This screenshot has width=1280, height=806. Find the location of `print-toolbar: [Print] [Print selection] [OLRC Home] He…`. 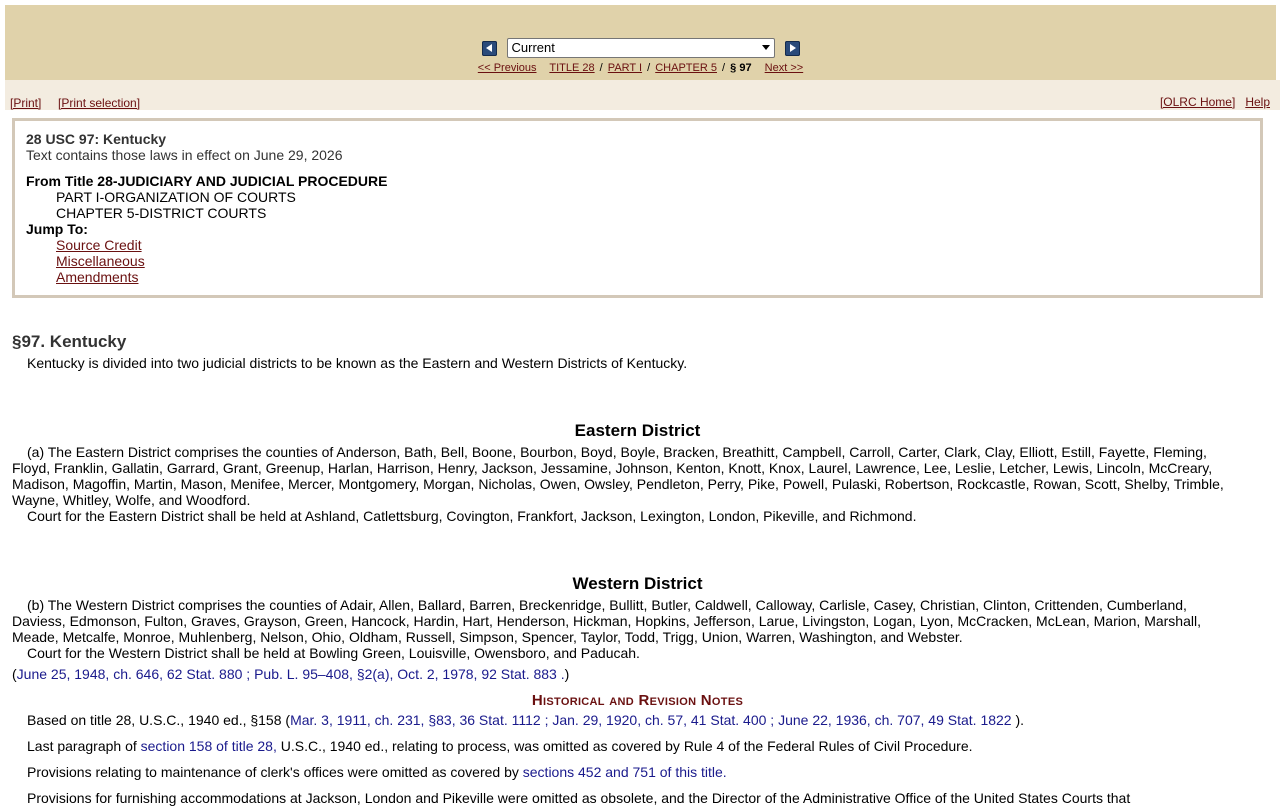

print-toolbar: [Print] [Print selection] [OLRC Home] He… is located at coordinates (642, 95).